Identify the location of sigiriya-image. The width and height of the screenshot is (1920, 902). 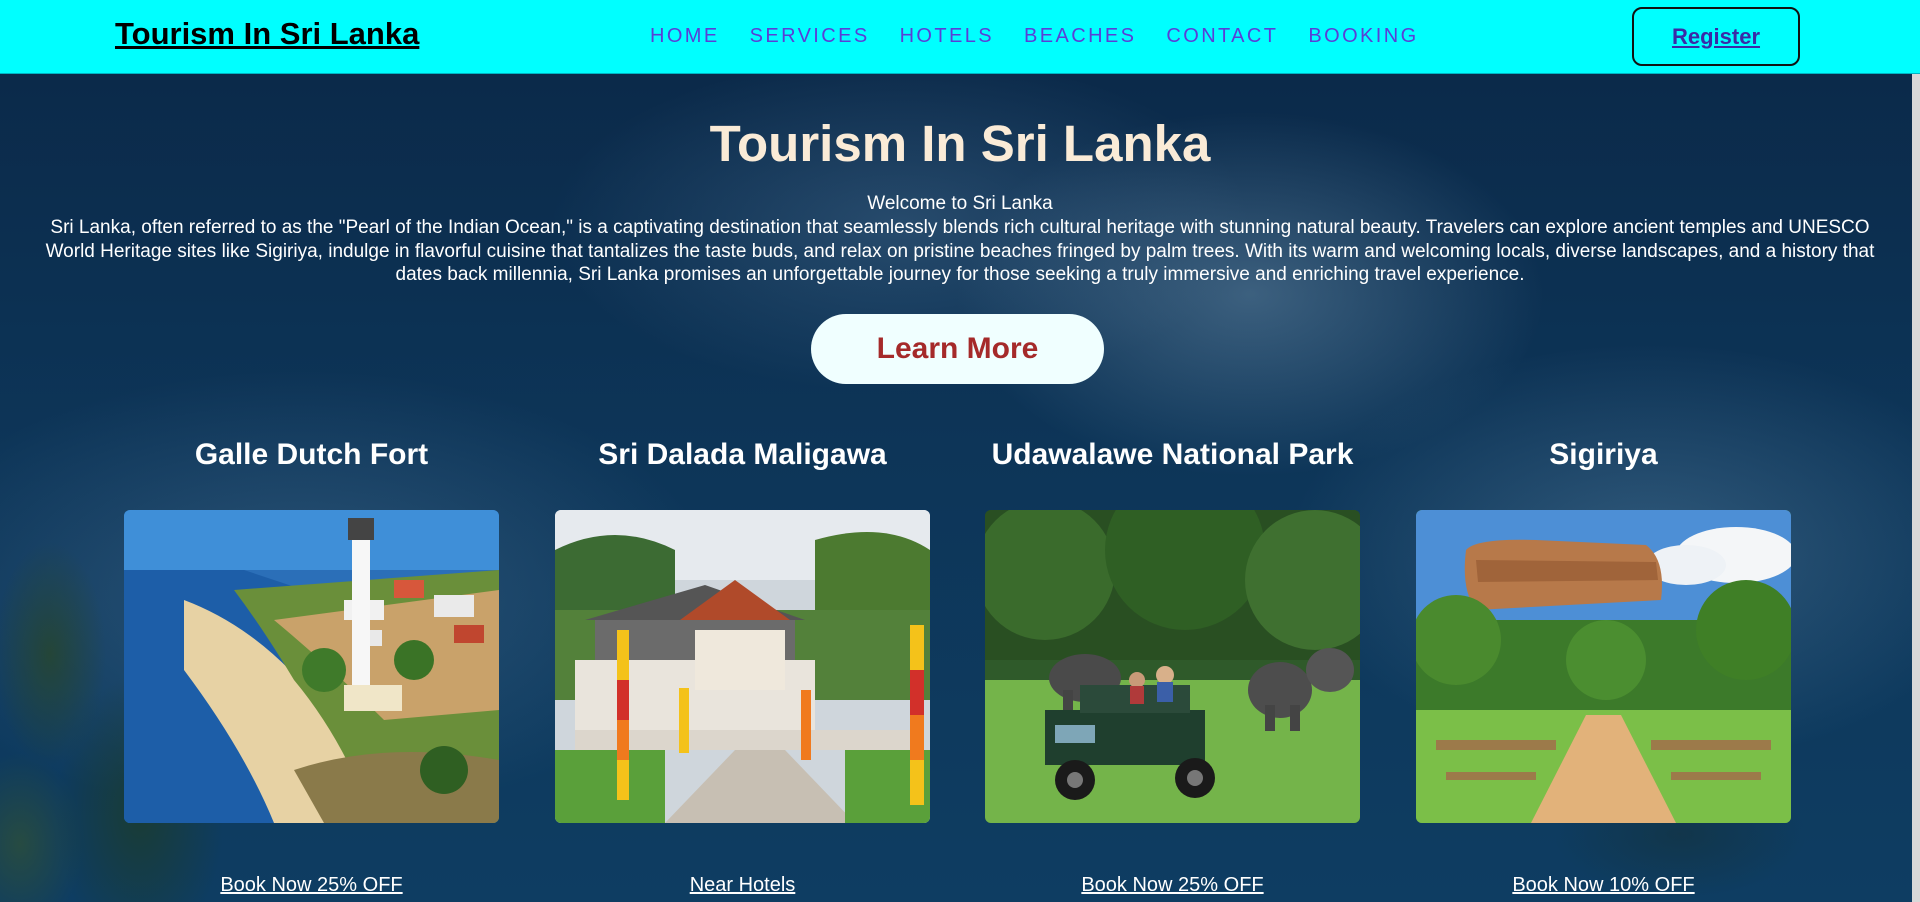
(1603, 666).